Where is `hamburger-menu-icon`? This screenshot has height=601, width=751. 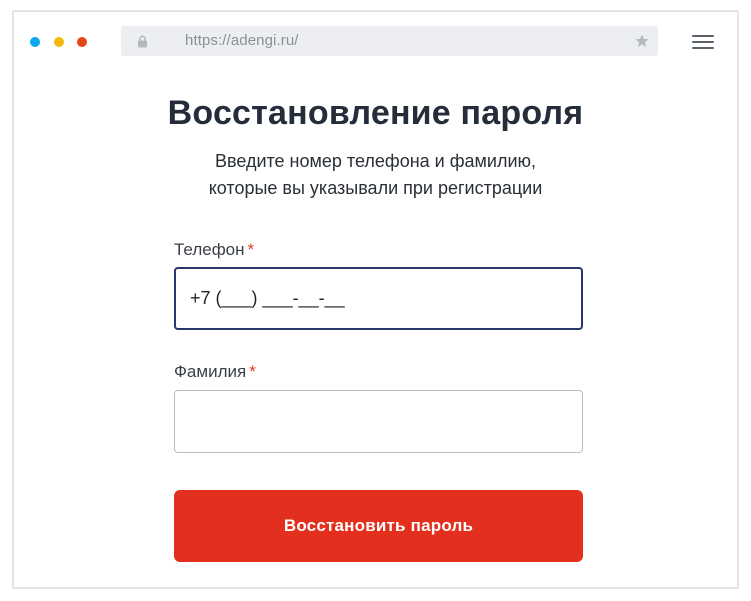 hamburger-menu-icon is located at coordinates (704, 42).